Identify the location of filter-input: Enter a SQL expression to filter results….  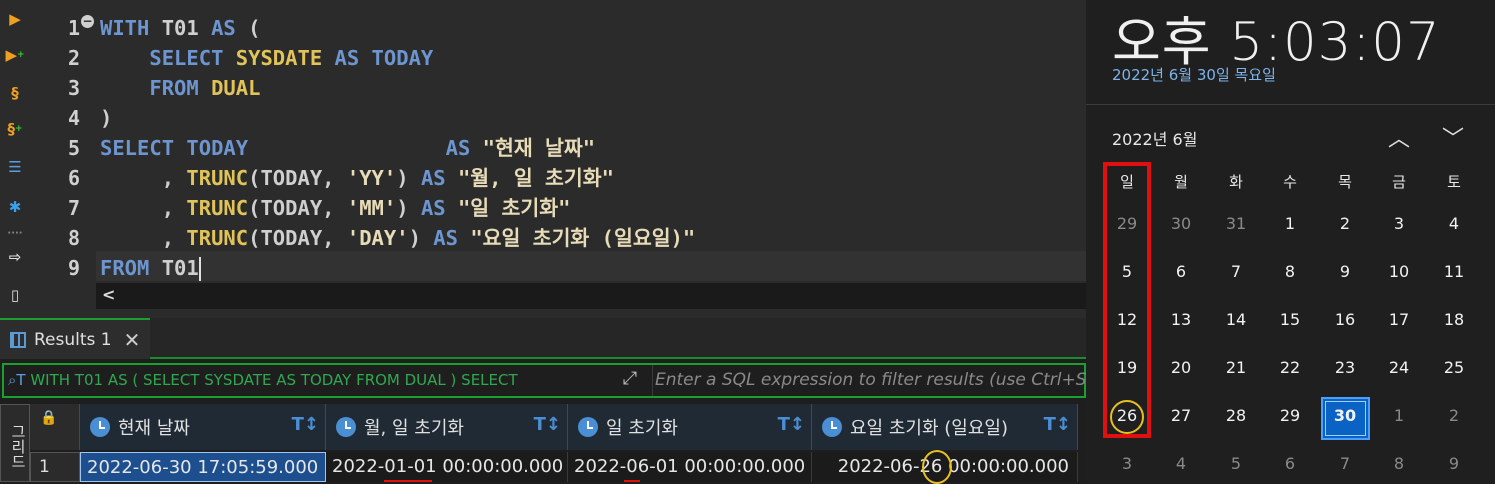
(869, 380).